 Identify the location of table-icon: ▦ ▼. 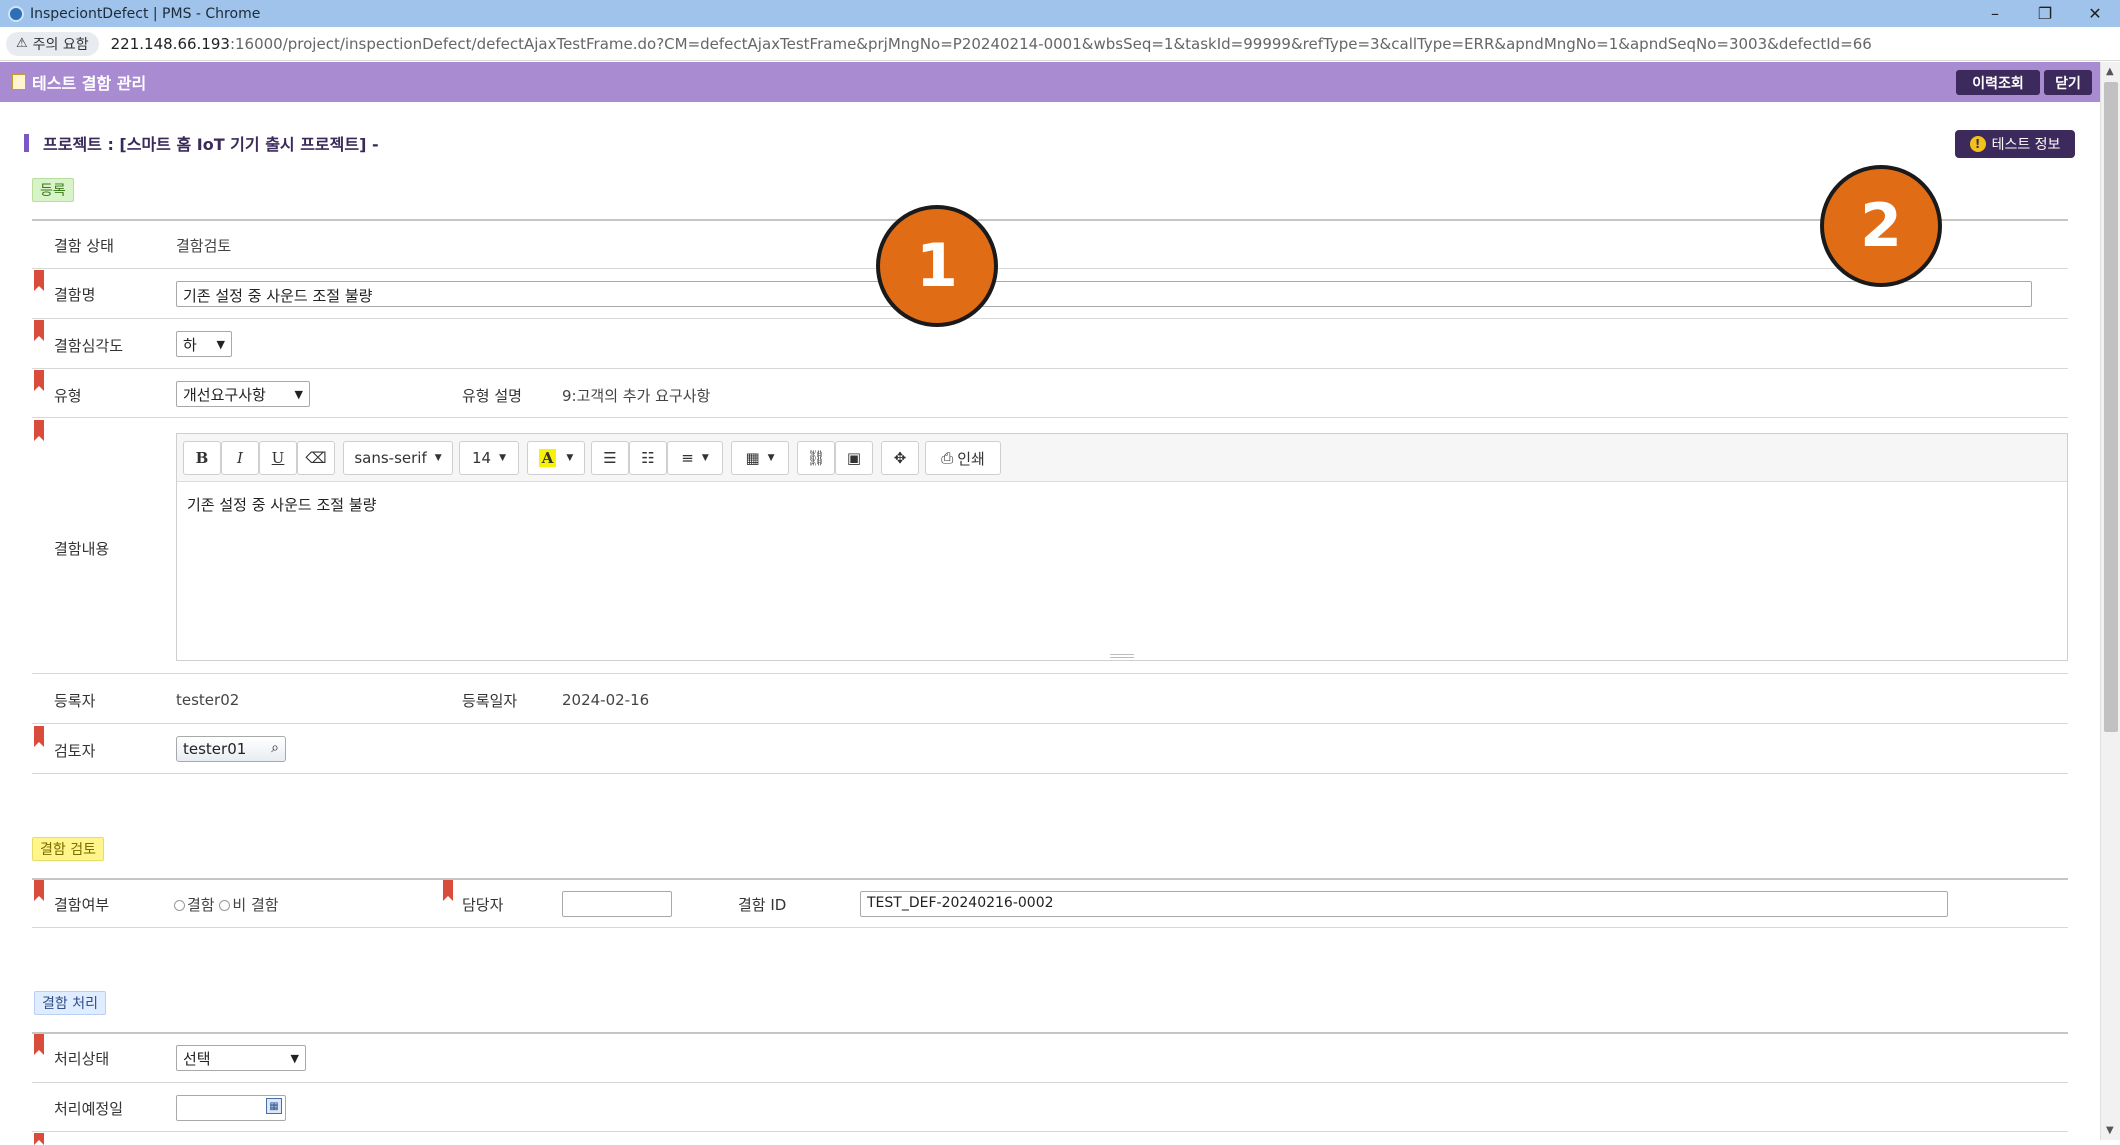
(760, 458).